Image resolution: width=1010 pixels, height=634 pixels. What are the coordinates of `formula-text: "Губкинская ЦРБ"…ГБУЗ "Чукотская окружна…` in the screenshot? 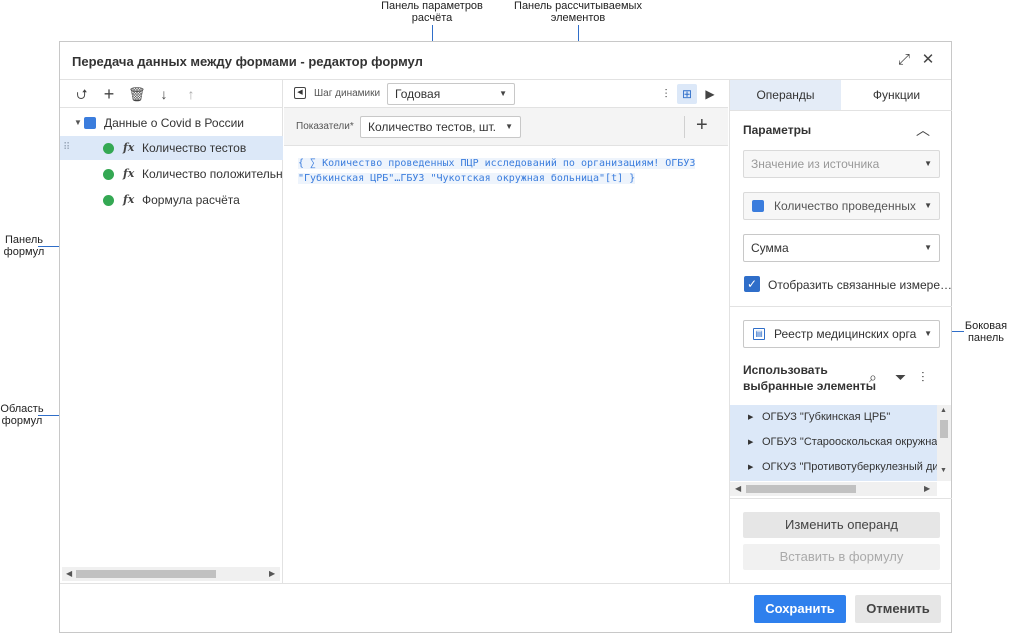 It's located at (467, 178).